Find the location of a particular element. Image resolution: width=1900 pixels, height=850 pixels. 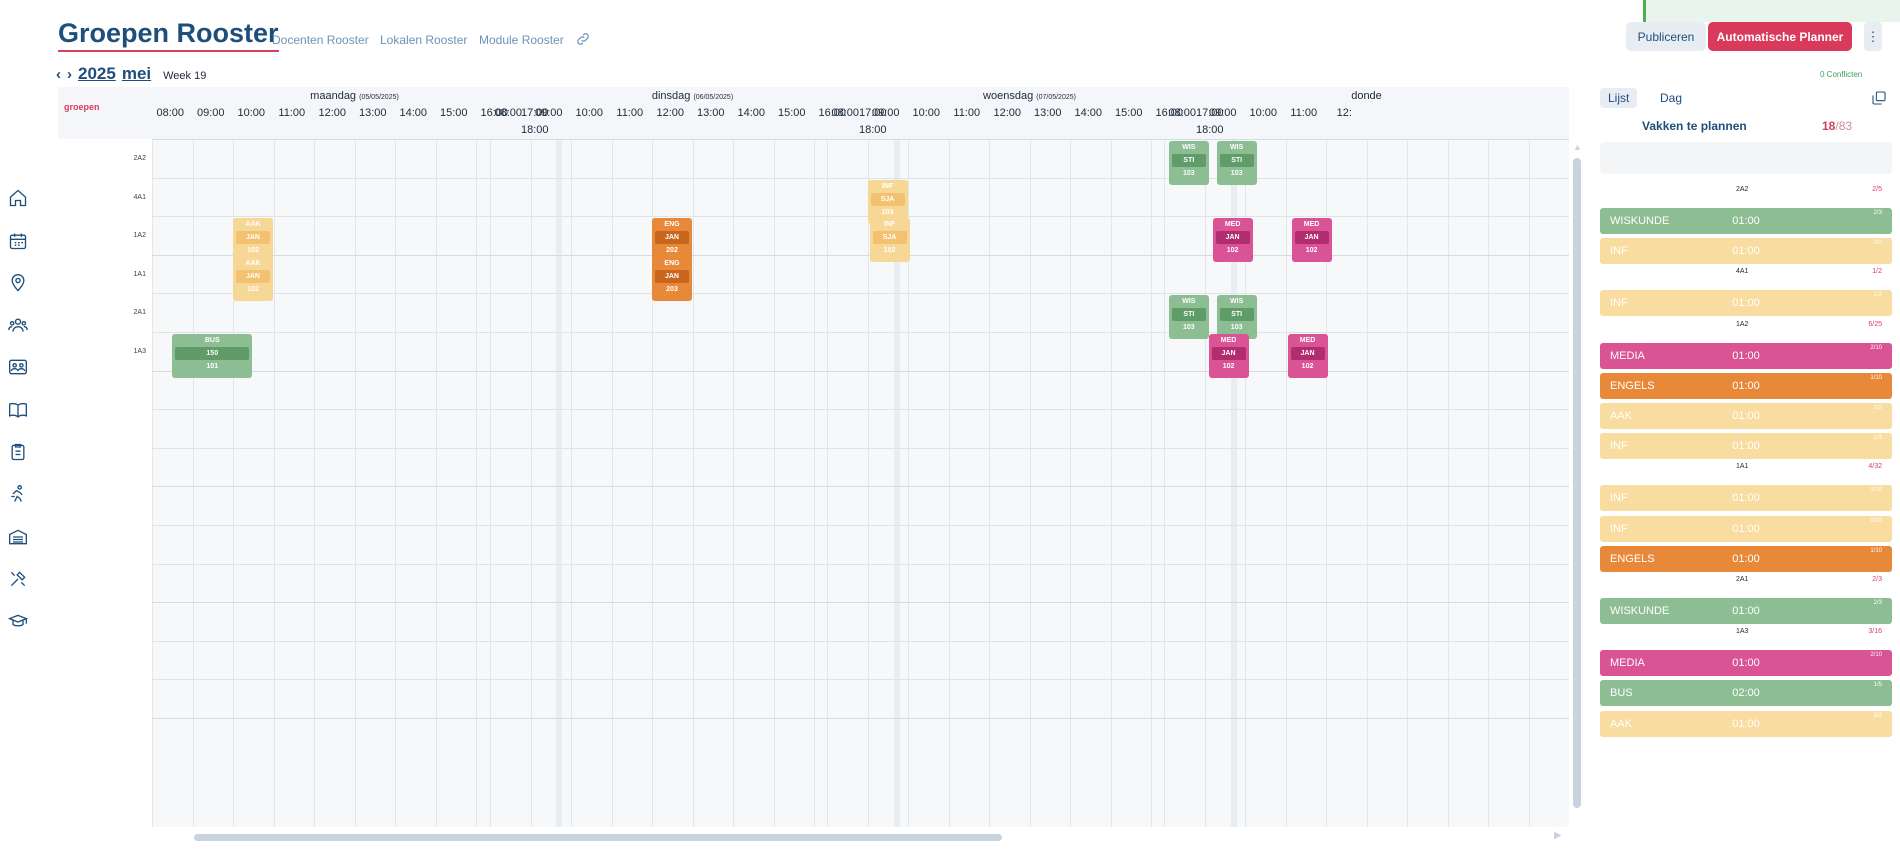

calendar-icon is located at coordinates (18, 241).